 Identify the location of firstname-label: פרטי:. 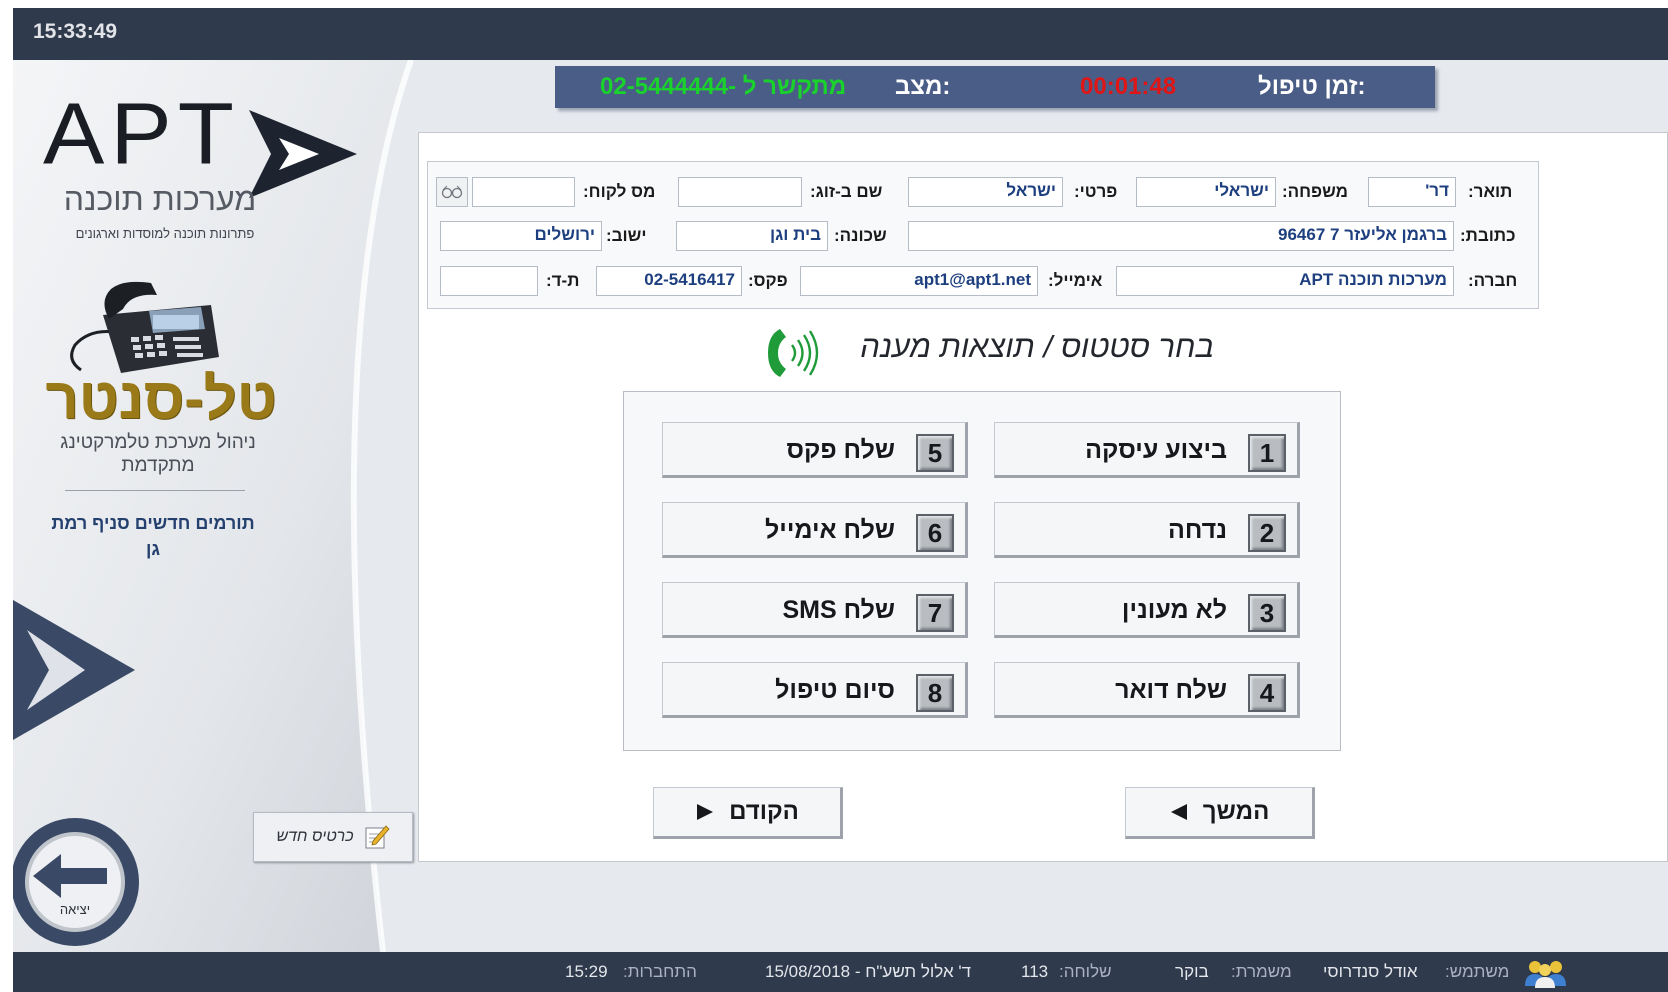
(1096, 191).